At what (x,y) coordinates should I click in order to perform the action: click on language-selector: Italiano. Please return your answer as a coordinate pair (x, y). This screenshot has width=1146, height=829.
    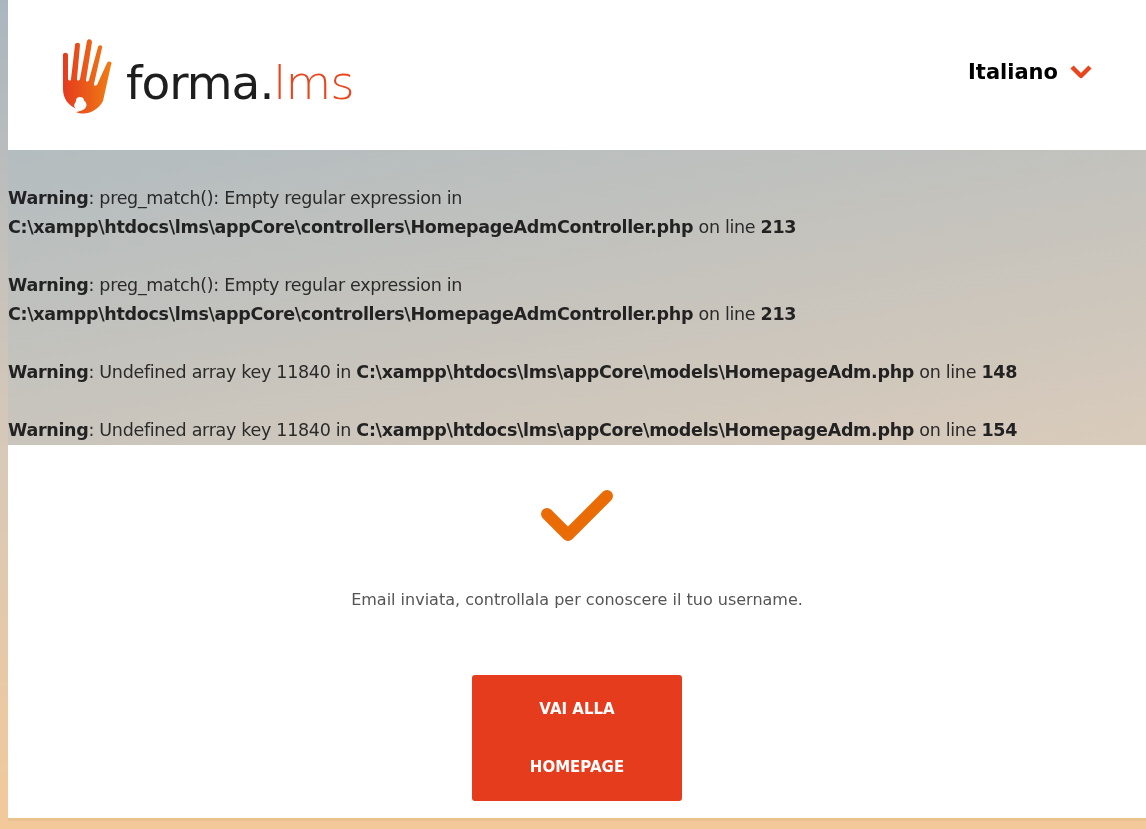
    Looking at the image, I should click on (1030, 72).